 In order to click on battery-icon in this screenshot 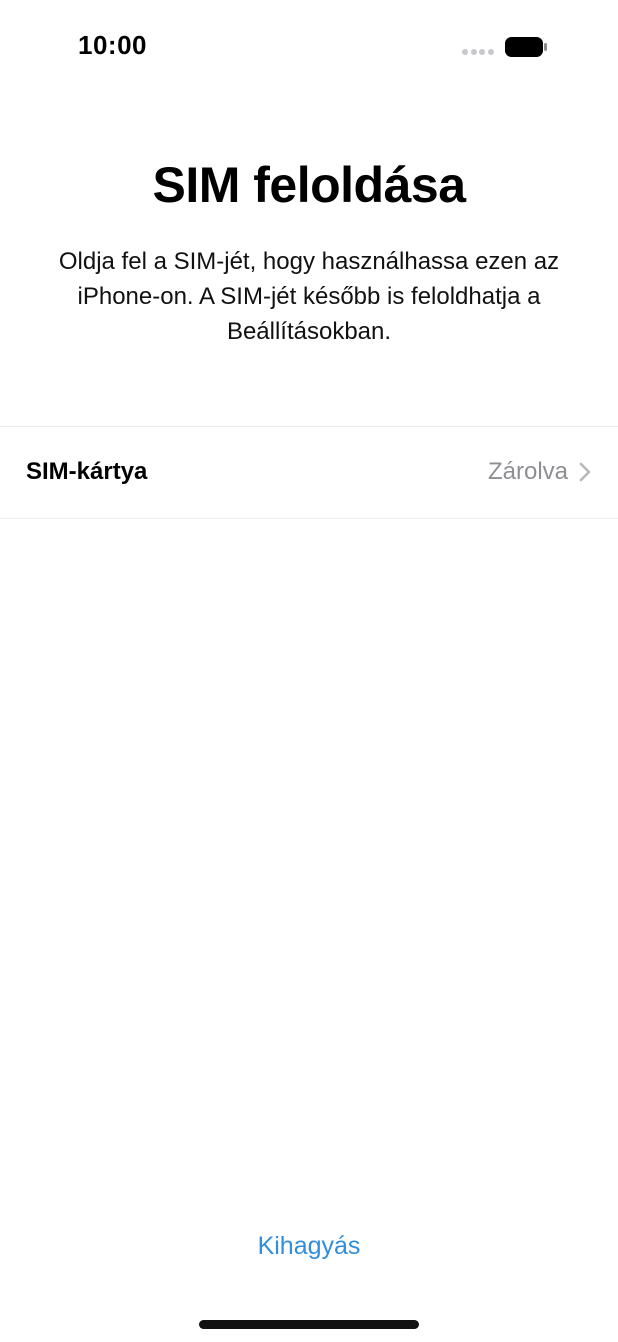, I will do `click(526, 47)`.